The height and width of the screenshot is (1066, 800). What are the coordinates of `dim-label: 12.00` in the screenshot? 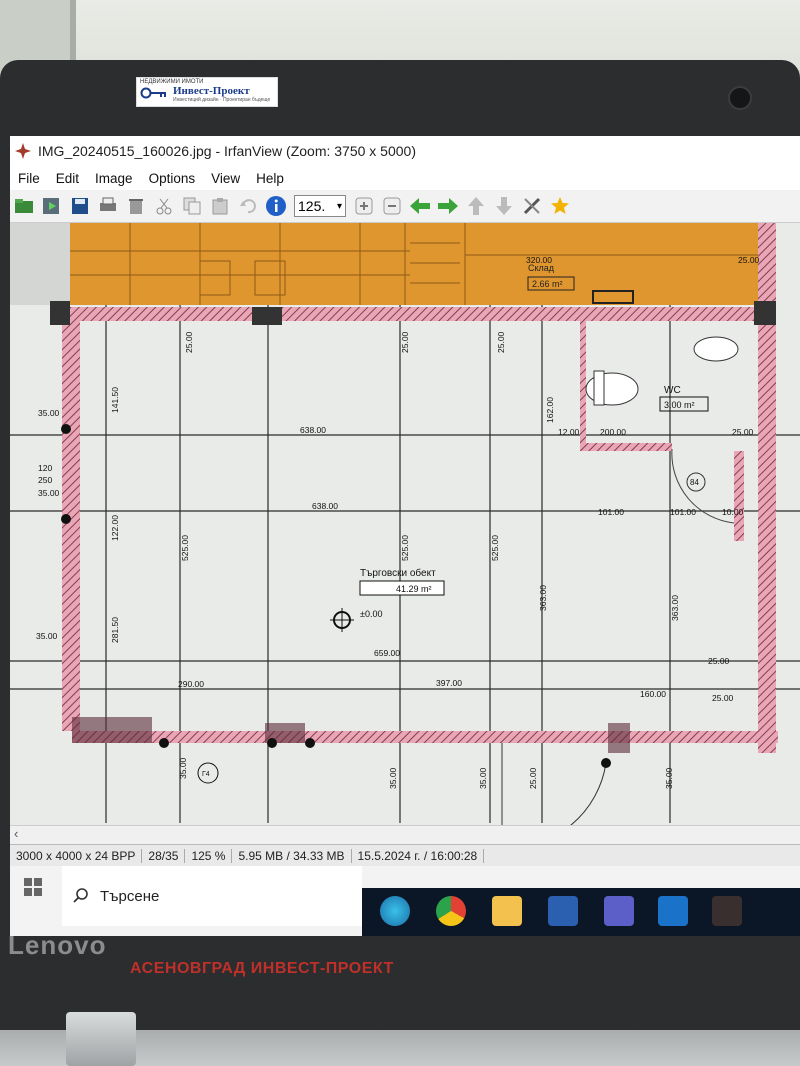 It's located at (569, 432).